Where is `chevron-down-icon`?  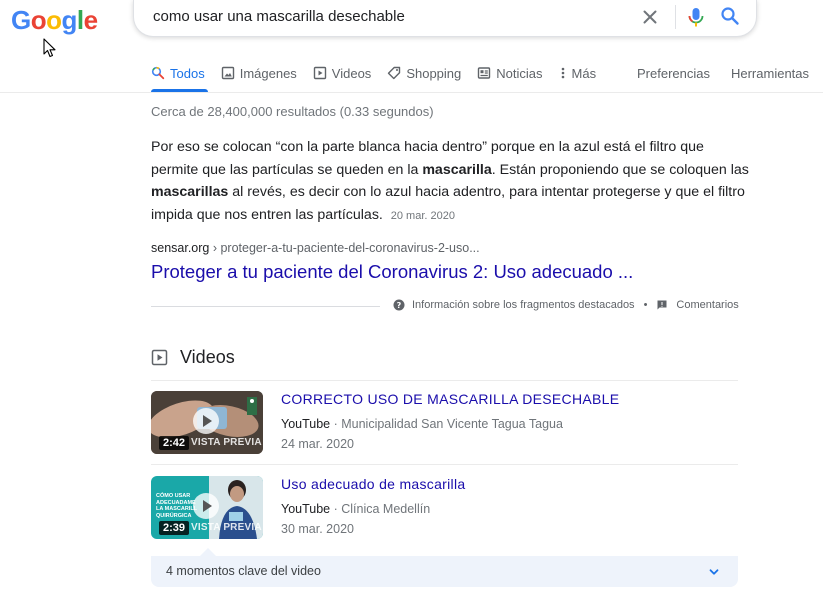
chevron-down-icon is located at coordinates (714, 572).